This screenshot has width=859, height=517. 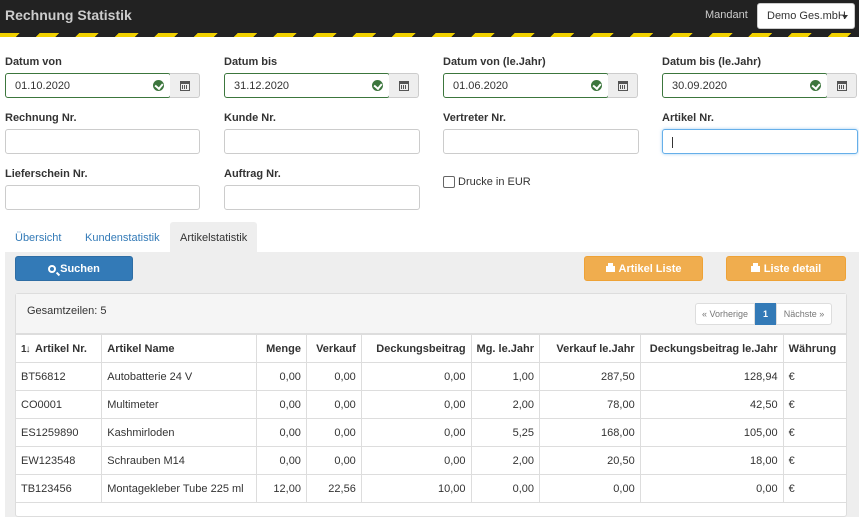 I want to click on datum-von-calendar-button, so click(x=185, y=85).